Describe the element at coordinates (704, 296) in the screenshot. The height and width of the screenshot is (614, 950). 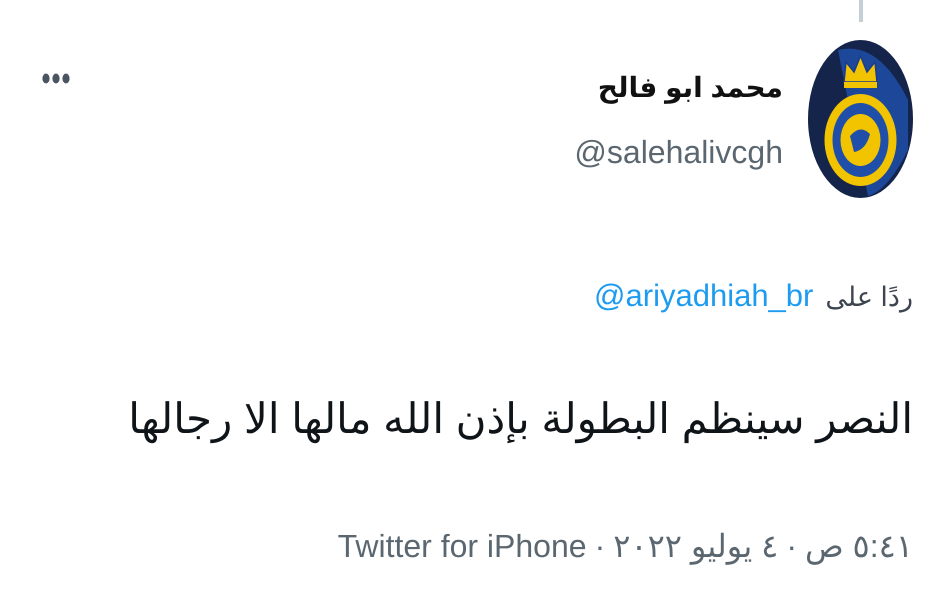
I see `reply-handle-link: @ariyadhiah_br` at that location.